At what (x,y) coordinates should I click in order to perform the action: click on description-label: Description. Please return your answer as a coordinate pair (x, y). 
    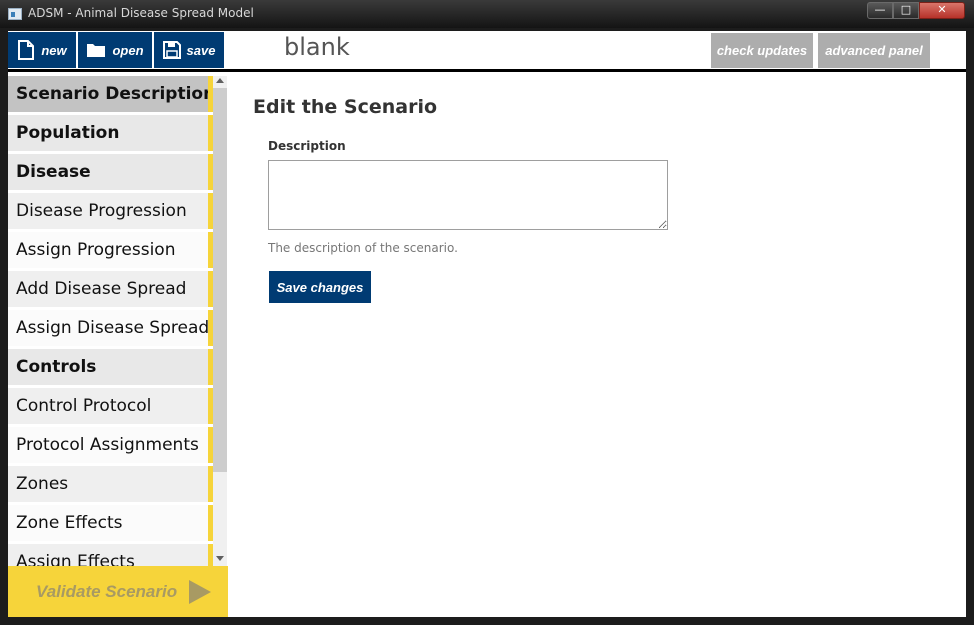
    Looking at the image, I should click on (307, 146).